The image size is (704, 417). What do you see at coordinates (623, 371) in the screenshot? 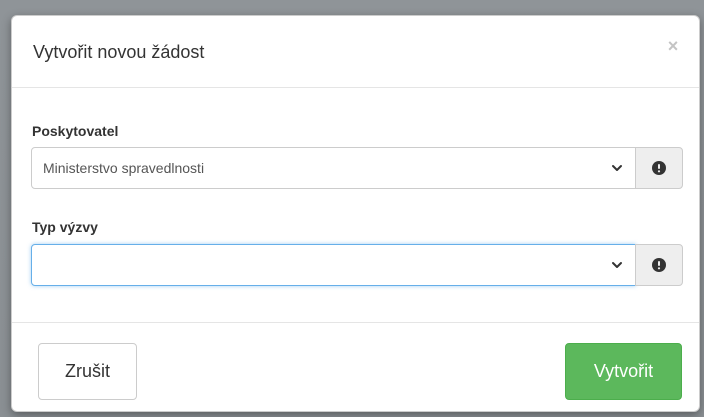
I see `create-button: Vytvořit` at bounding box center [623, 371].